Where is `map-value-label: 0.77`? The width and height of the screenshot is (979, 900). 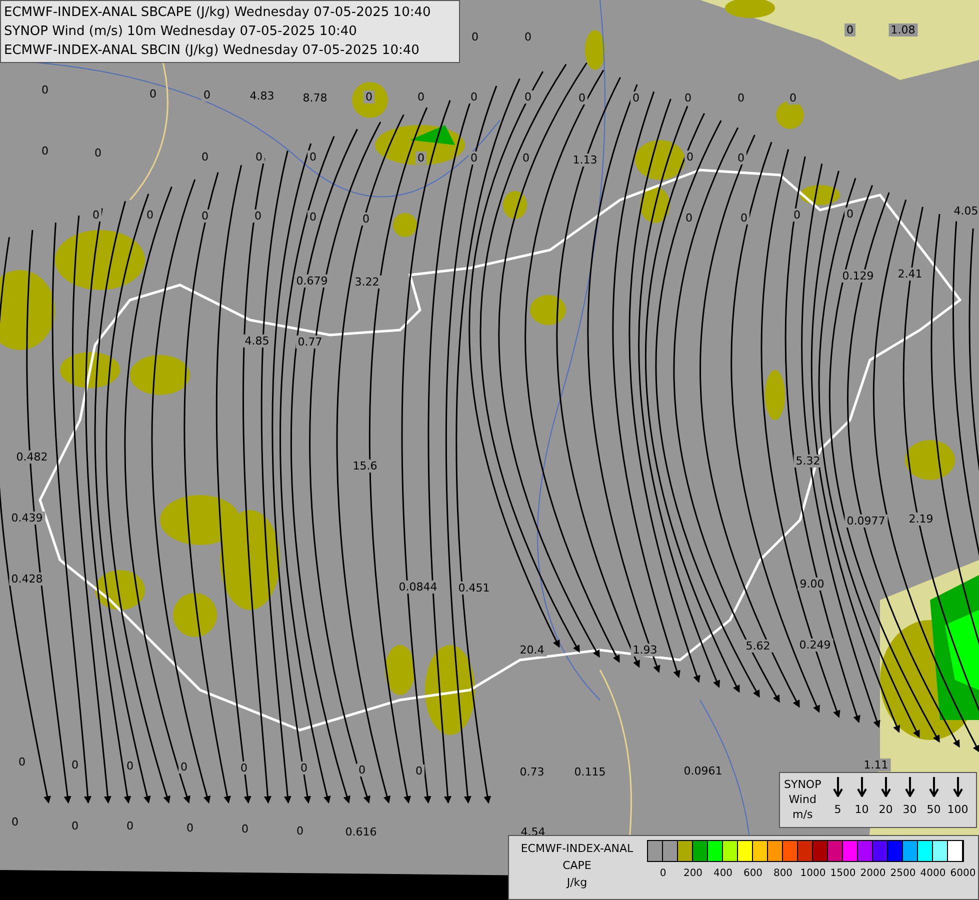
map-value-label: 0.77 is located at coordinates (310, 342).